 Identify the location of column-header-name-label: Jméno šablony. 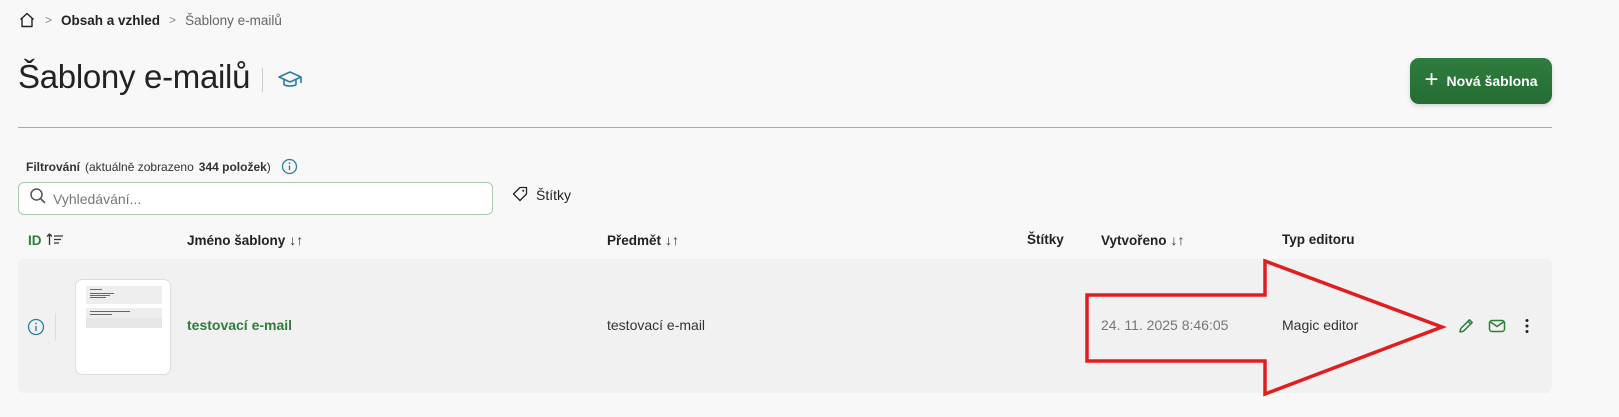
(236, 240).